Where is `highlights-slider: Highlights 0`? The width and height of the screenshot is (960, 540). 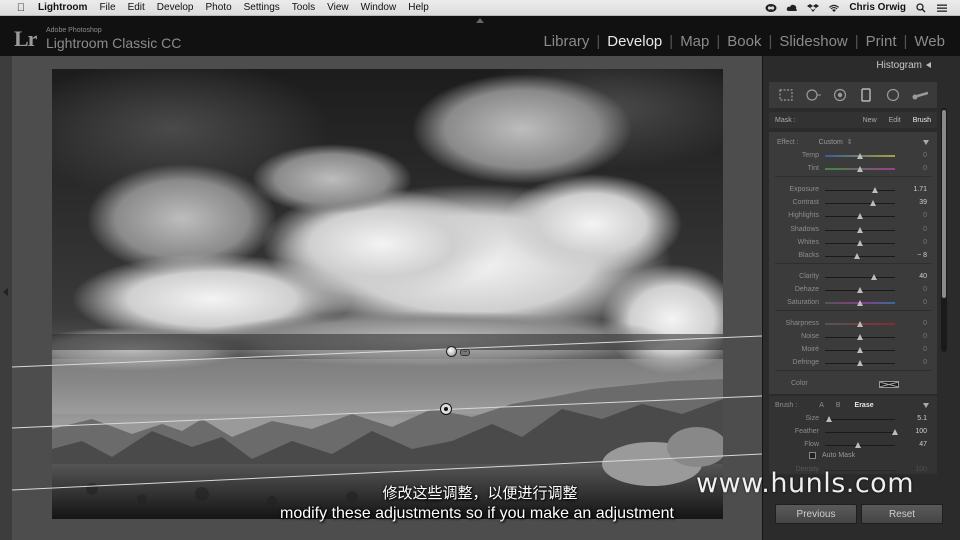 highlights-slider: Highlights 0 is located at coordinates (853, 216).